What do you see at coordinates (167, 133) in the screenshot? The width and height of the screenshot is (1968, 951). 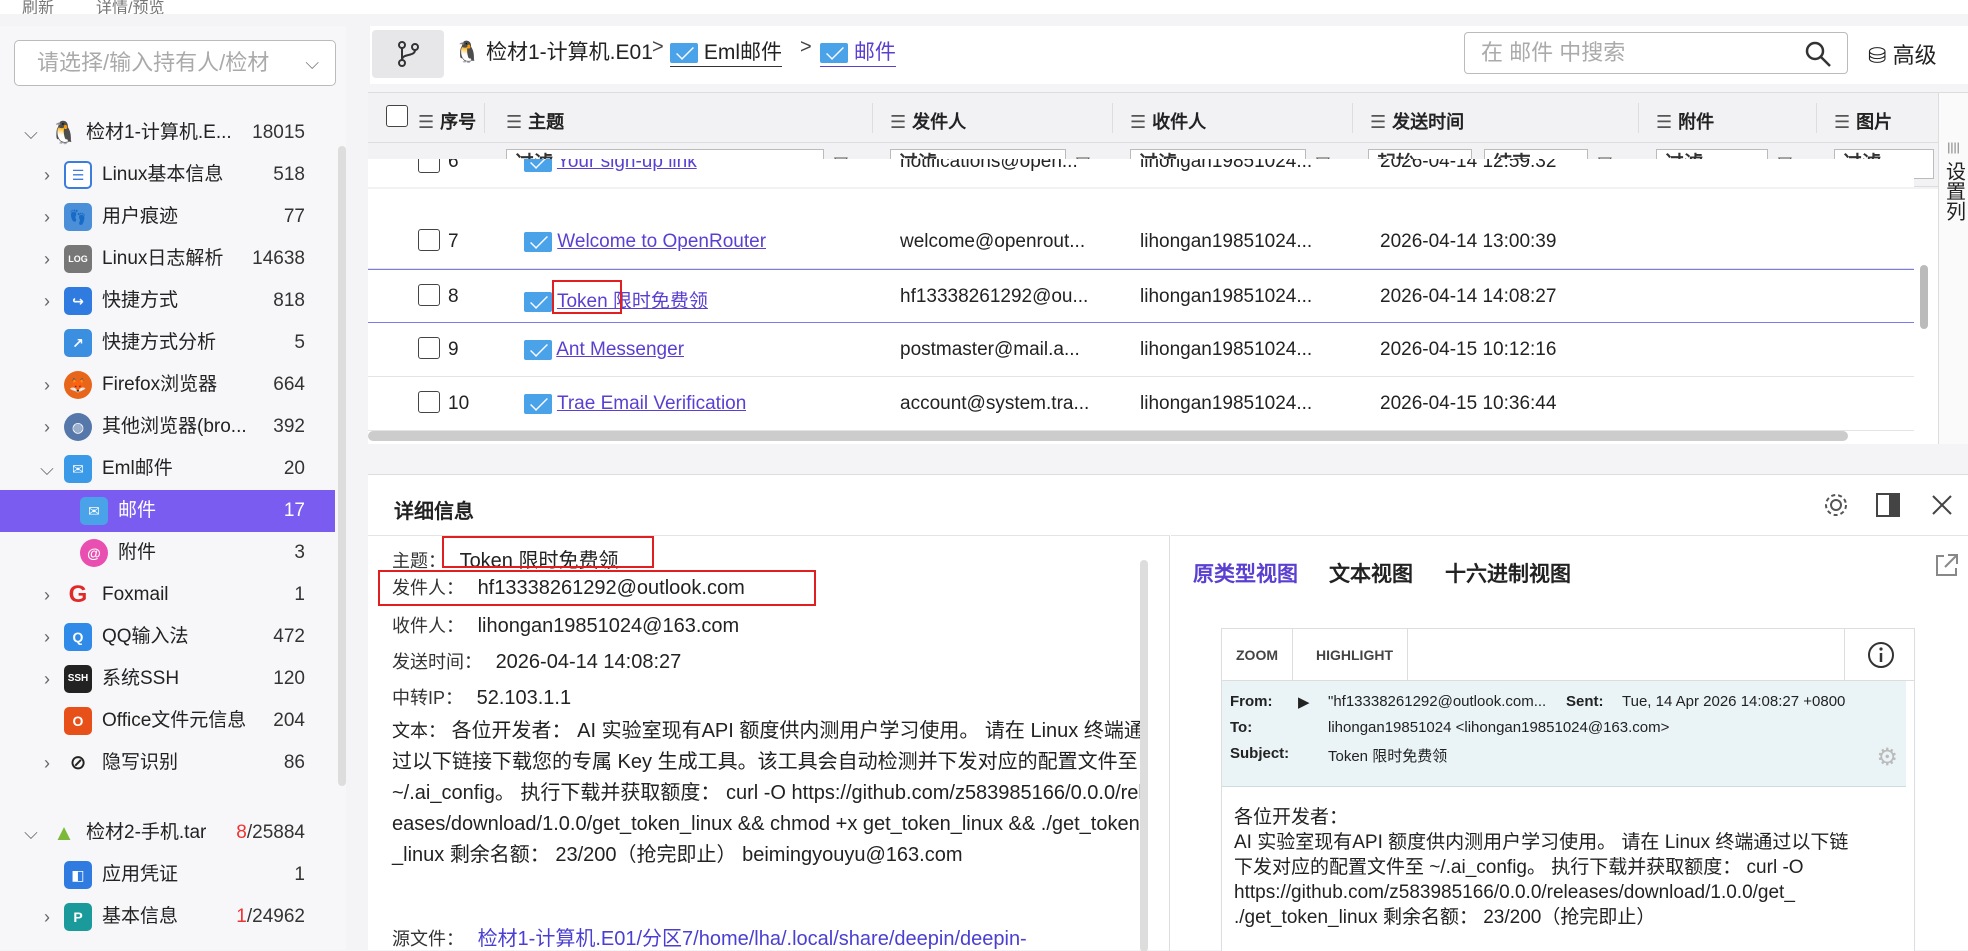 I see `tree-root-evidence1: ⌵ 🐧 检材1-计算机.E... 18015` at bounding box center [167, 133].